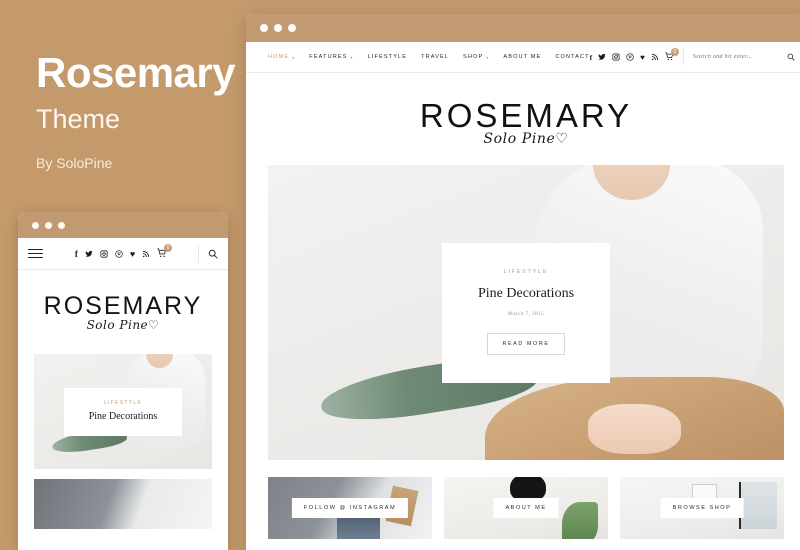  I want to click on navbar-right: f ♥ 0, so click(692, 56).